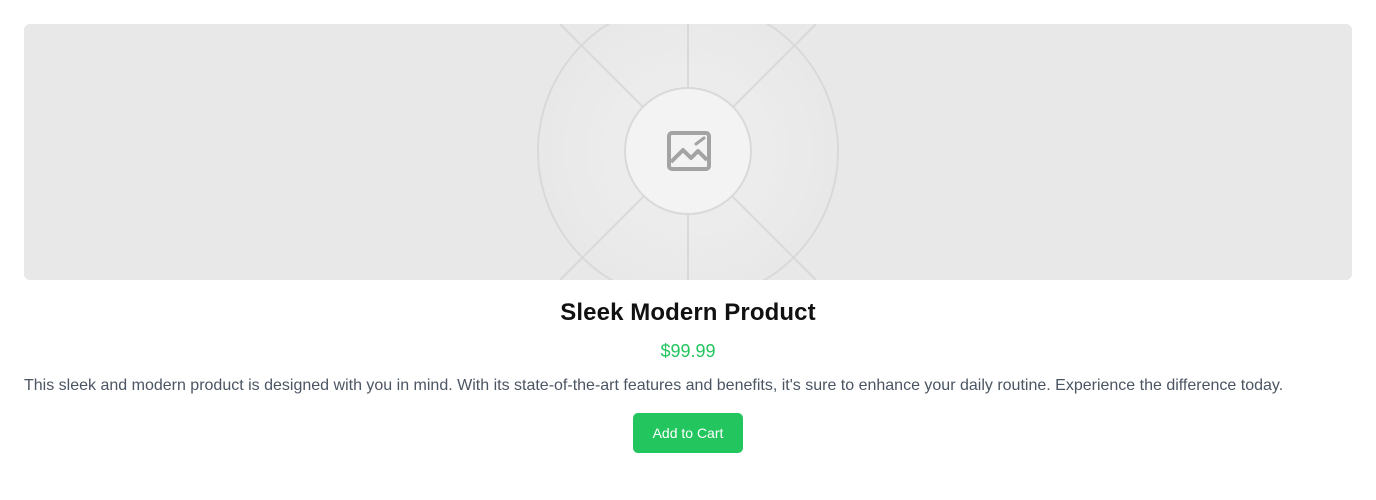 The height and width of the screenshot is (500, 1376). I want to click on image-icon, so click(689, 151).